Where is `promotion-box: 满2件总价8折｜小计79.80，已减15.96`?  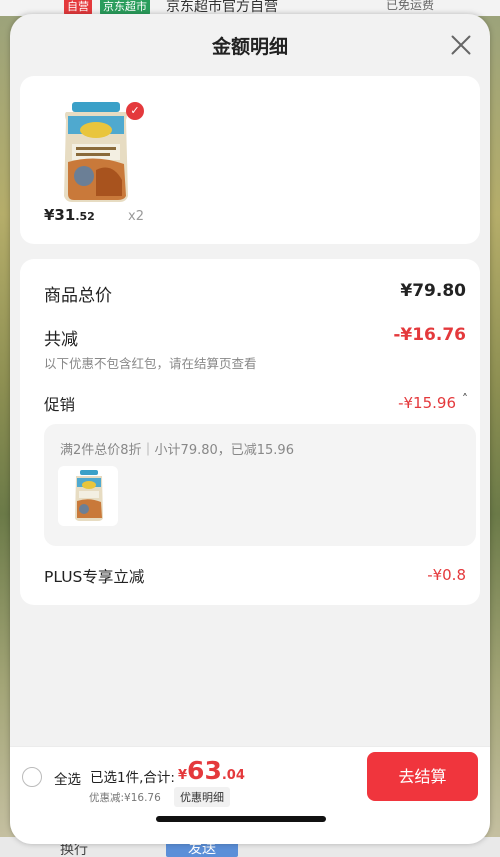 promotion-box: 满2件总价8折｜小计79.80，已减15.96 is located at coordinates (260, 485).